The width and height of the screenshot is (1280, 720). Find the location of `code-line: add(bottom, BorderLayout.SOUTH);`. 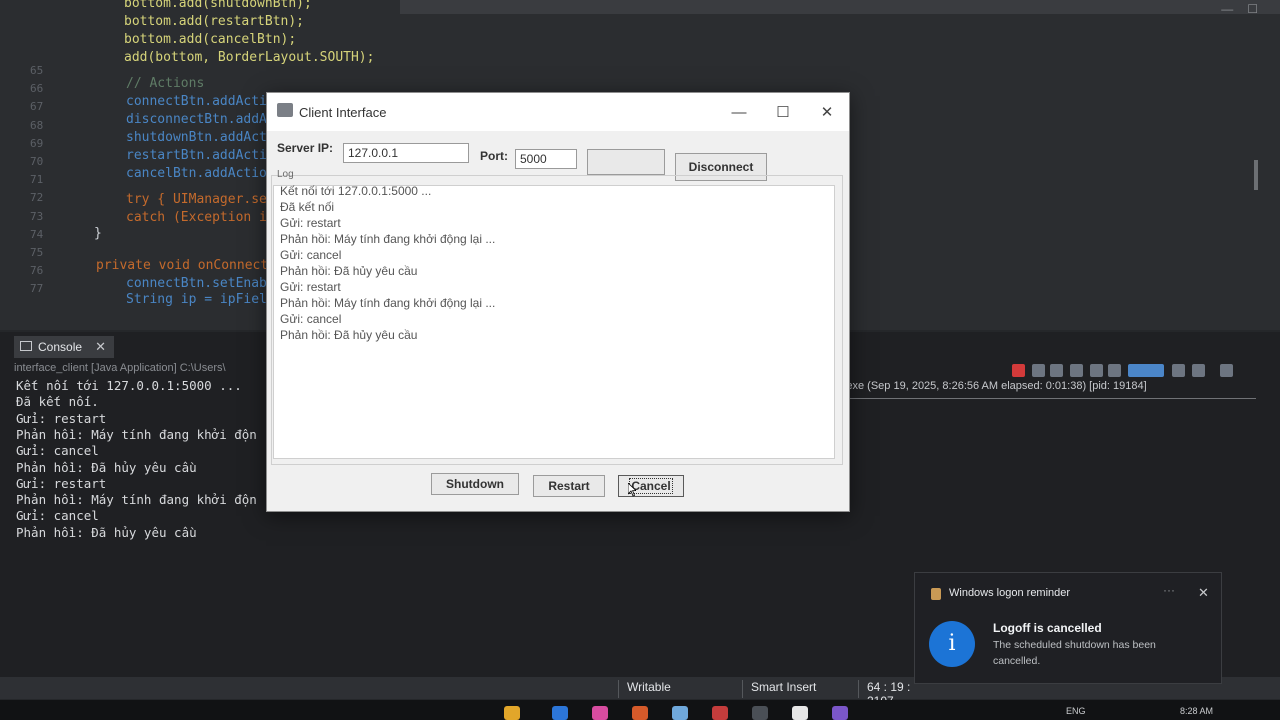

code-line: add(bottom, BorderLayout.SOUTH); is located at coordinates (249, 57).